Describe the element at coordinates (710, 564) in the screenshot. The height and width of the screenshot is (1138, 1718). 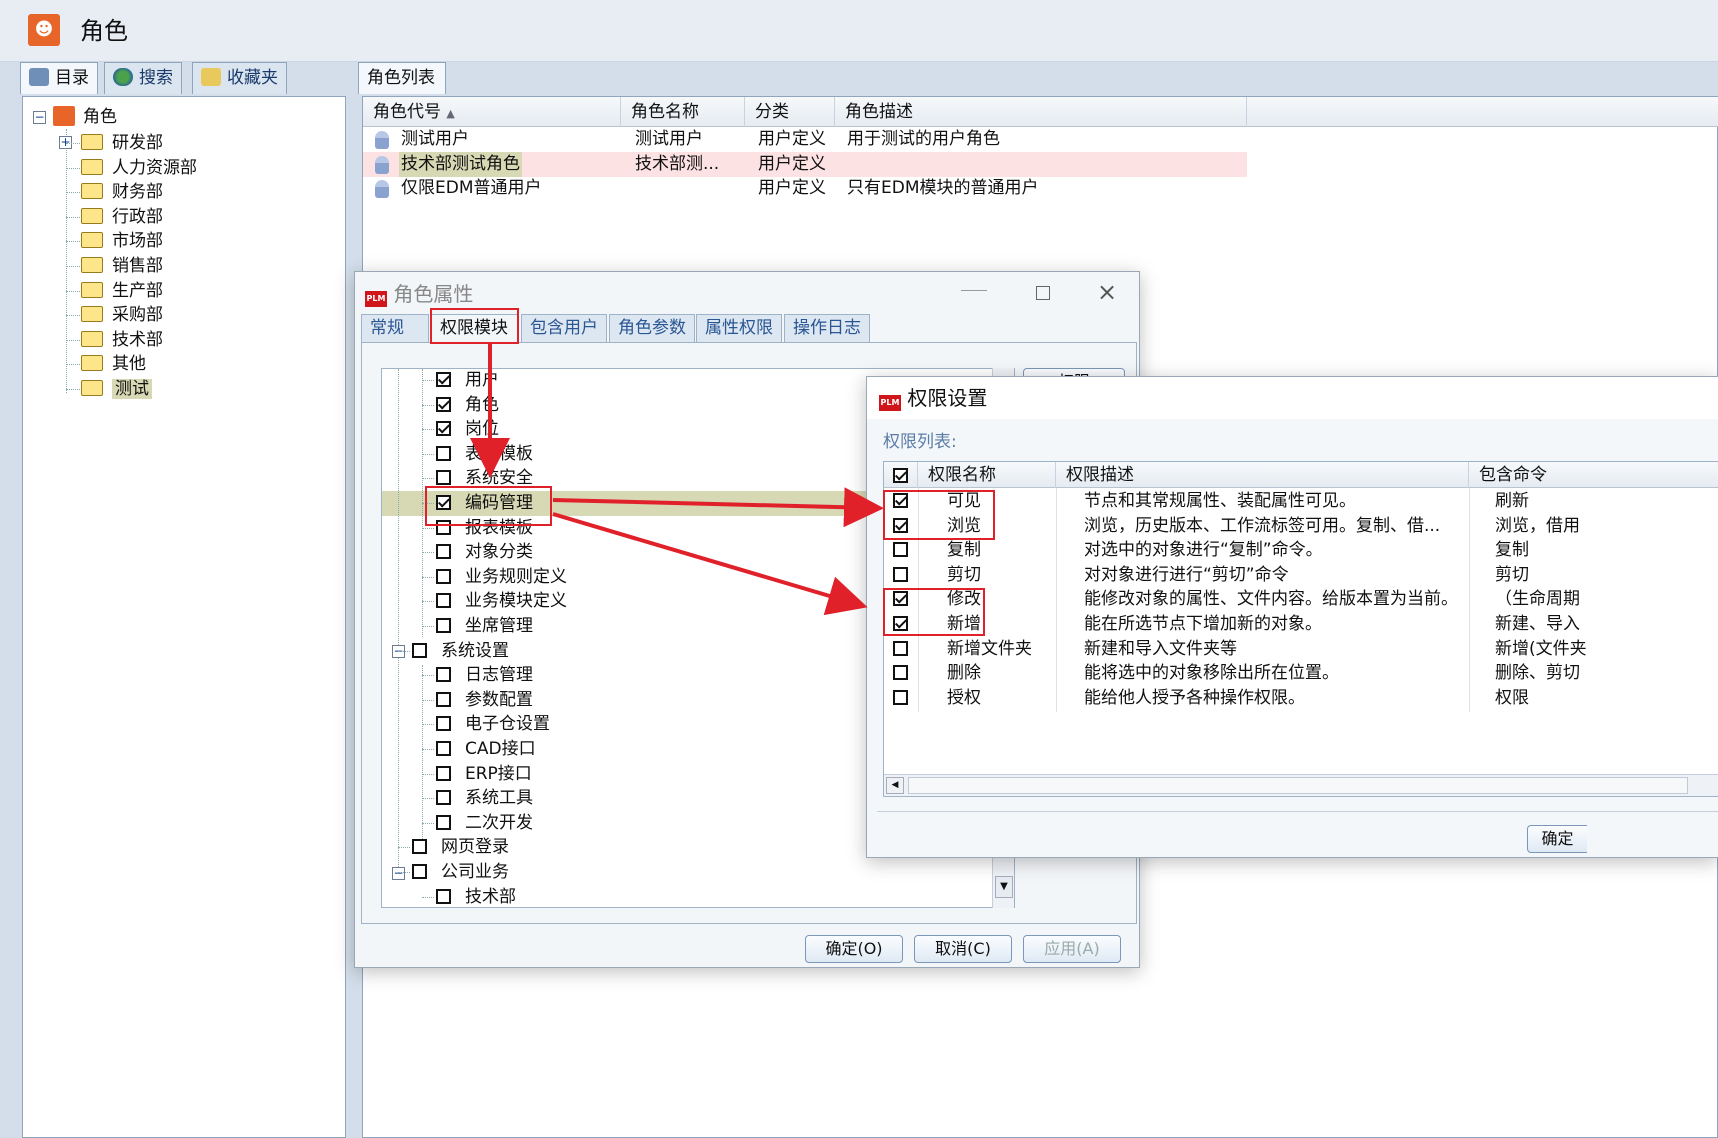
I see `arrow-to-modify` at that location.